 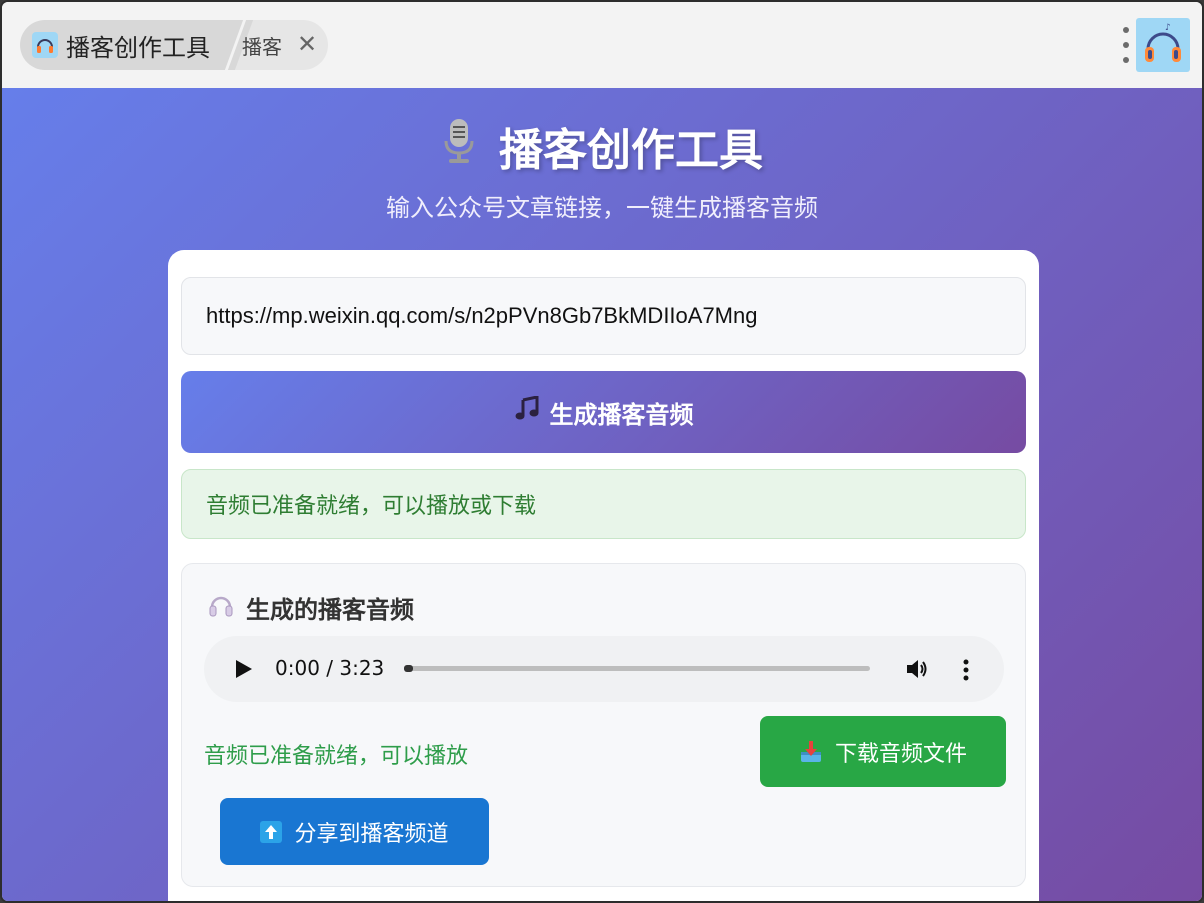 What do you see at coordinates (221, 608) in the screenshot?
I see `headphones-icon` at bounding box center [221, 608].